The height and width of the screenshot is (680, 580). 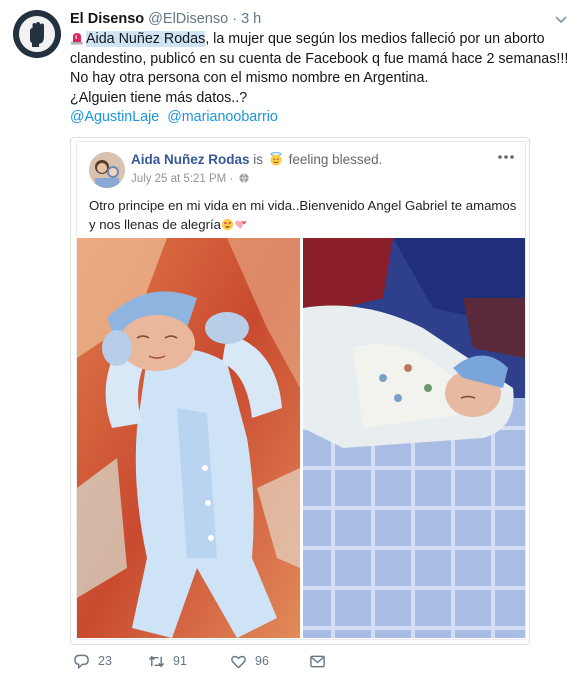 I want to click on more-icon, so click(x=506, y=157).